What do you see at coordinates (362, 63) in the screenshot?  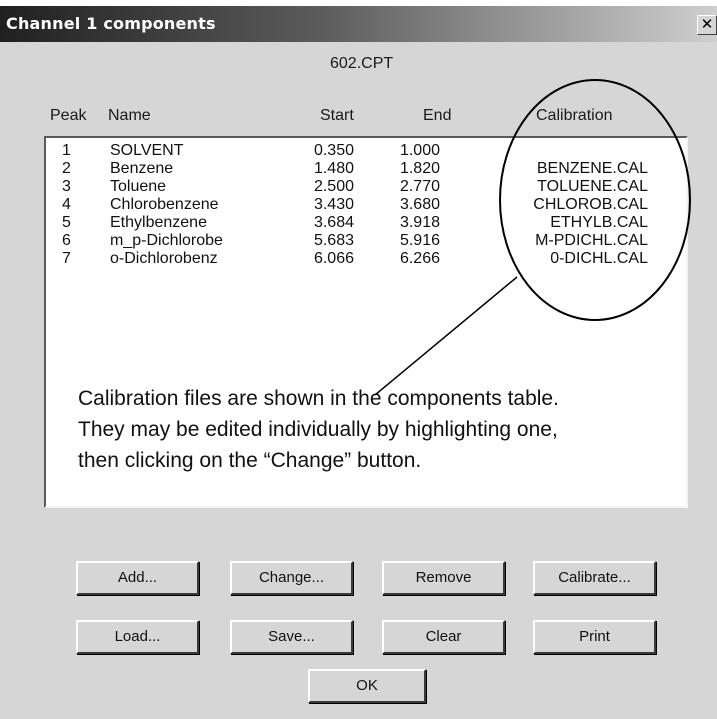 I see `file-name-label: 602.CPT` at bounding box center [362, 63].